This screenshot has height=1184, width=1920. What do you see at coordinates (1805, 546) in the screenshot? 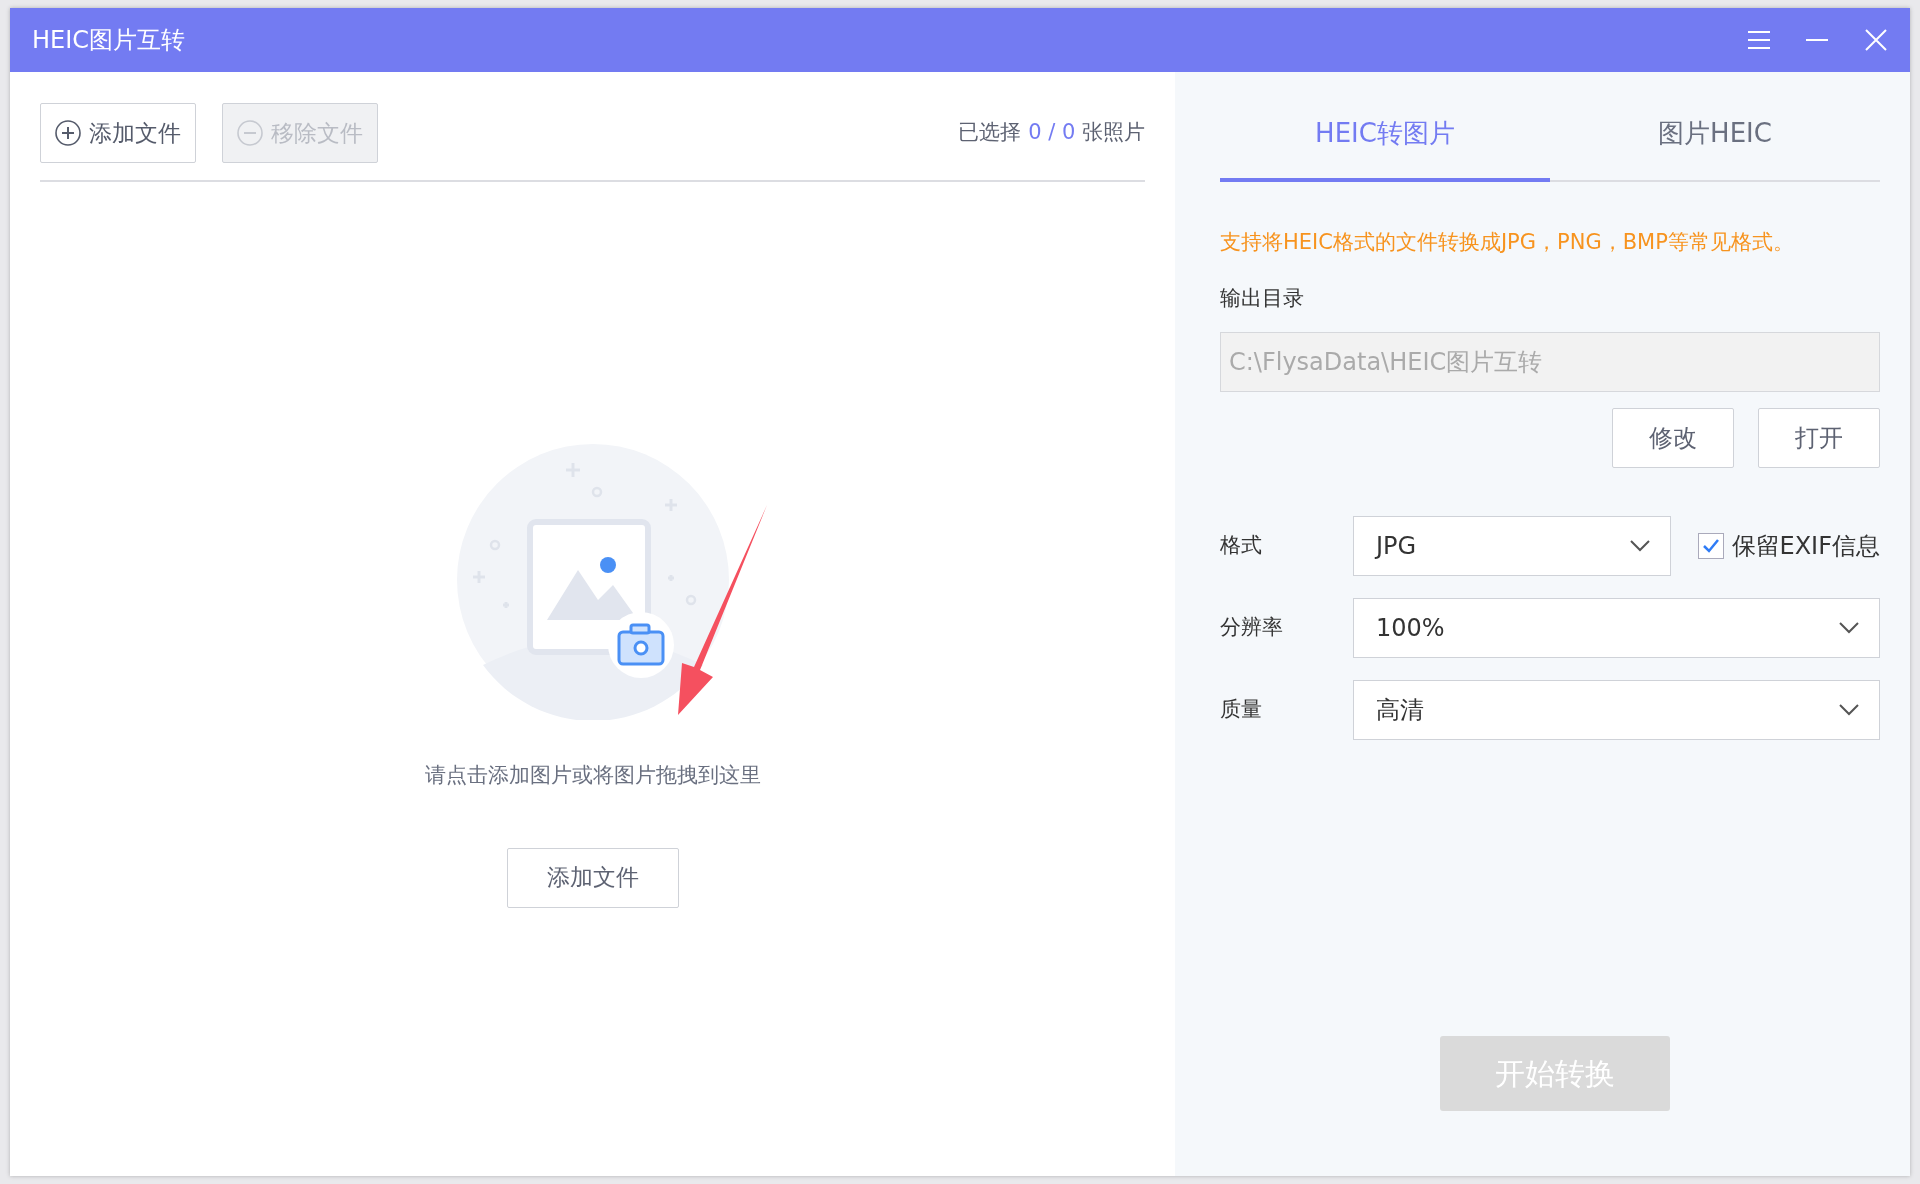
I see `checkbox-label: 保留EXIF信息` at bounding box center [1805, 546].